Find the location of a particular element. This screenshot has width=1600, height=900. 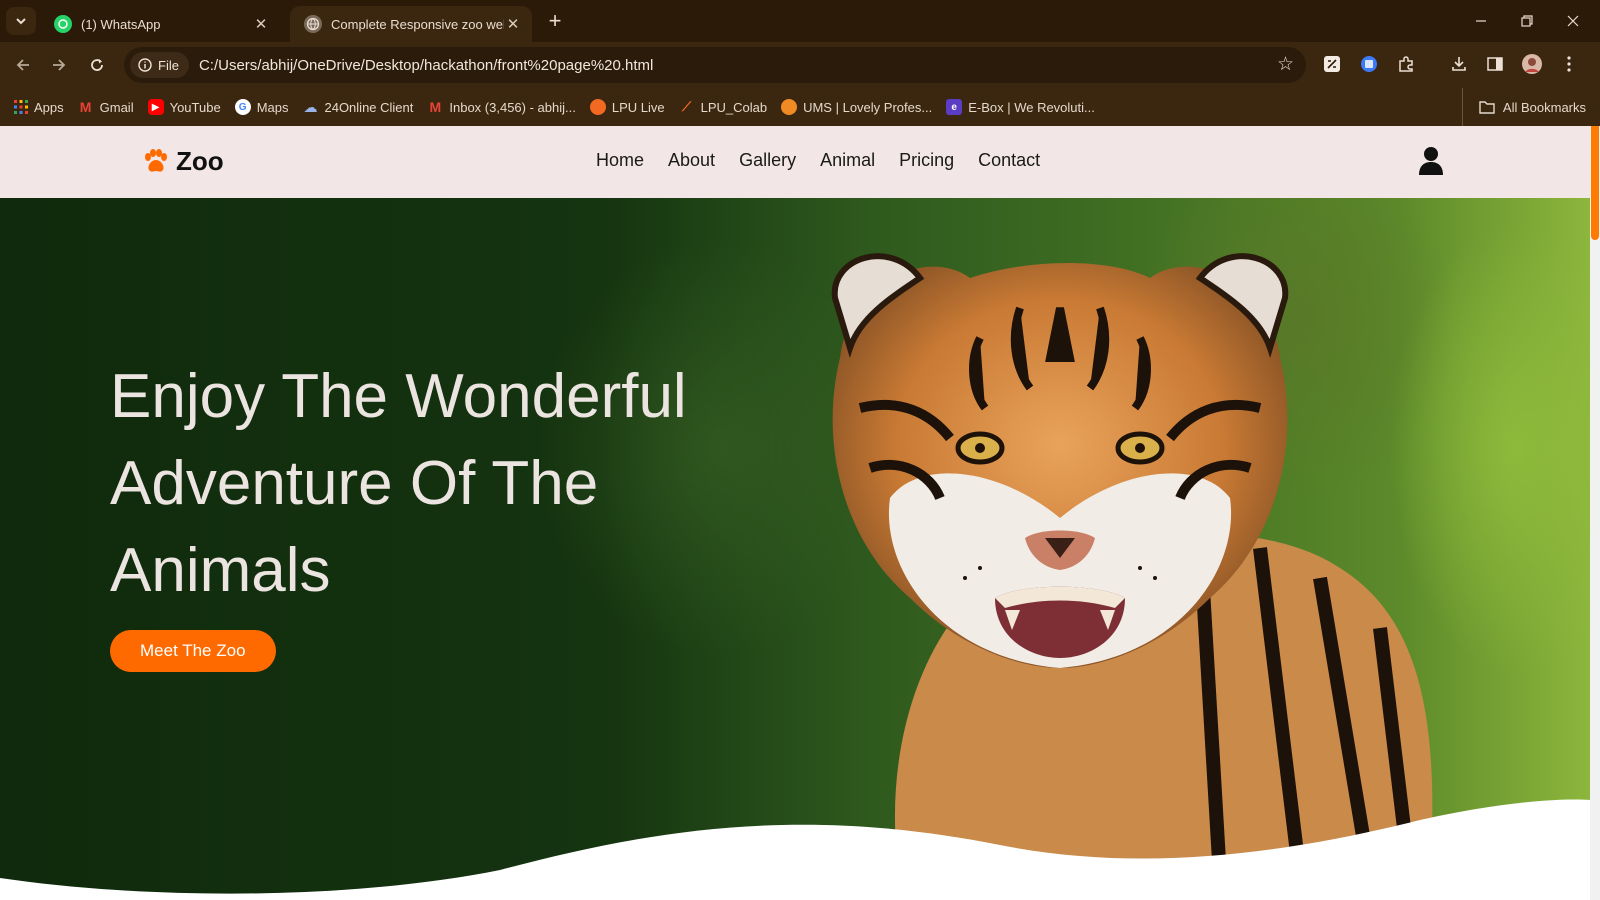

reload-icon is located at coordinates (97, 65).